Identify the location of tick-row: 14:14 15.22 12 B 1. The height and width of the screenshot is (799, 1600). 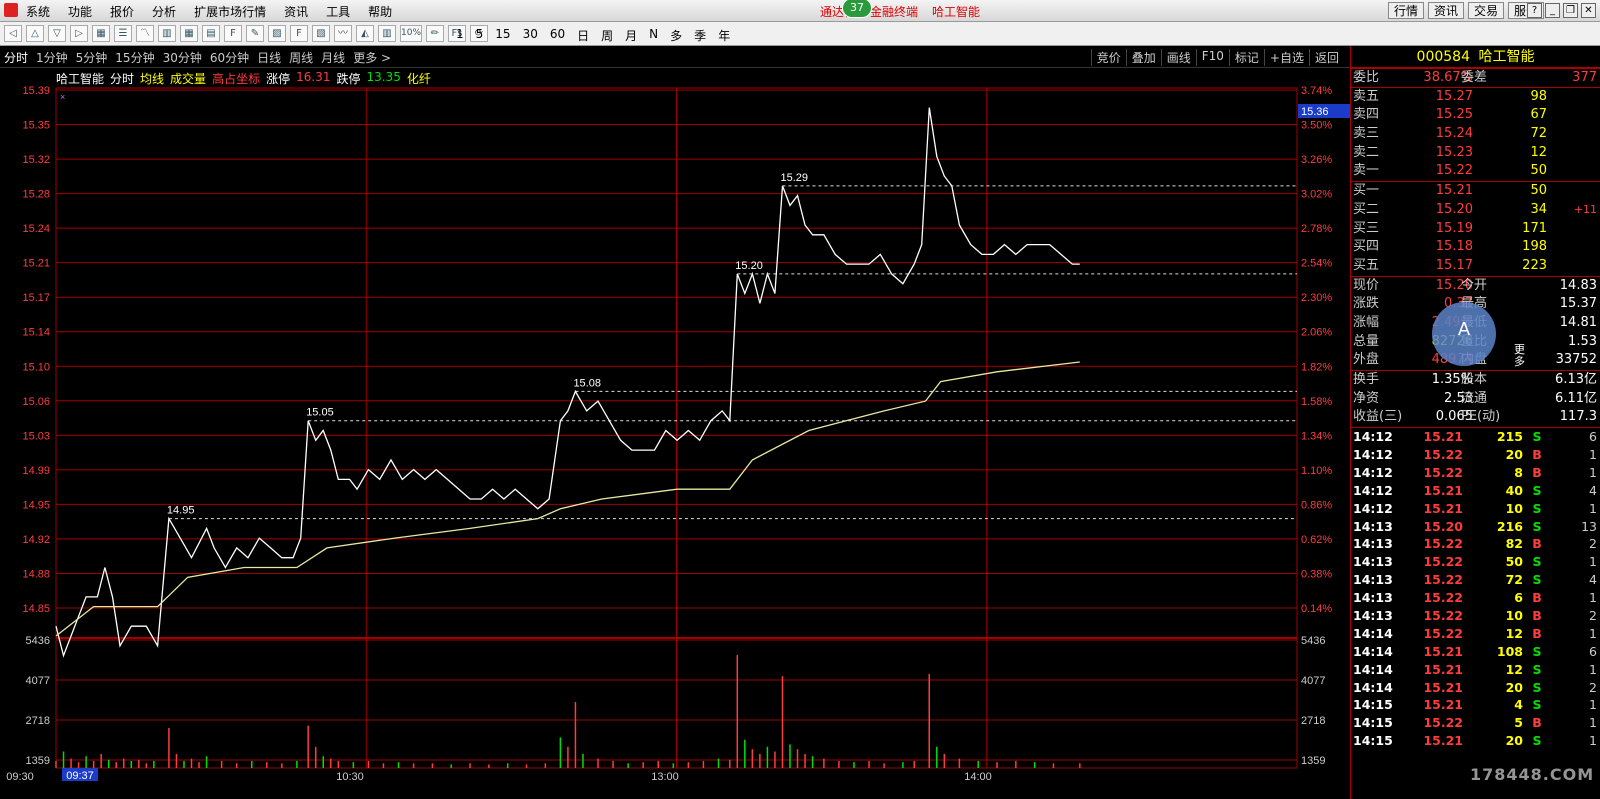
(1475, 634).